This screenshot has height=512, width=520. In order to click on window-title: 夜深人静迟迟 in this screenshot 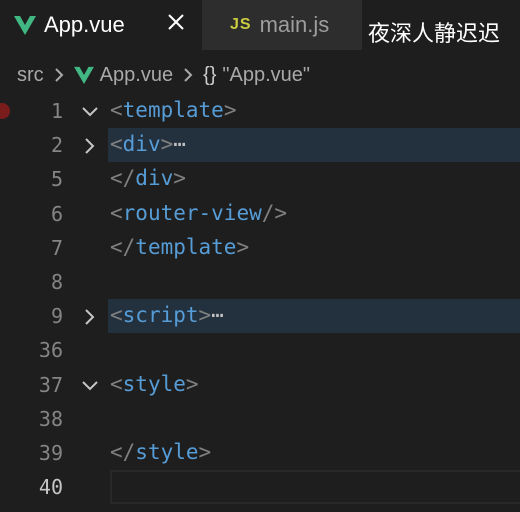, I will do `click(441, 31)`.